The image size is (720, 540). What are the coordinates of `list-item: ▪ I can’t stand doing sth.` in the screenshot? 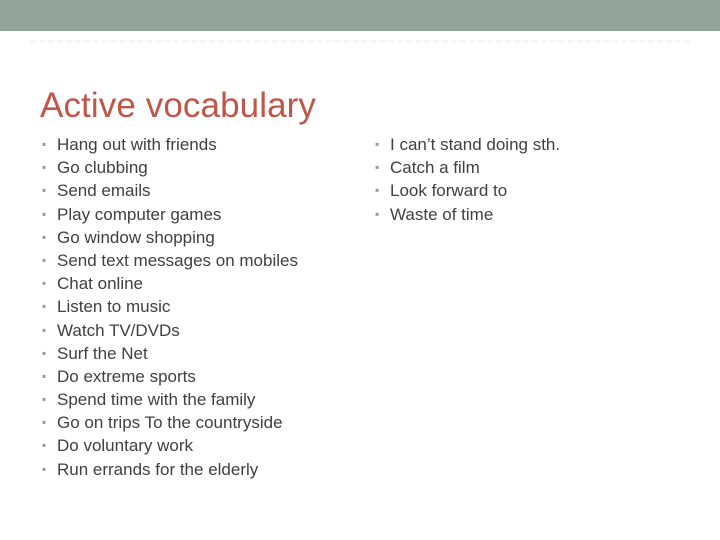 It's located at (535, 144).